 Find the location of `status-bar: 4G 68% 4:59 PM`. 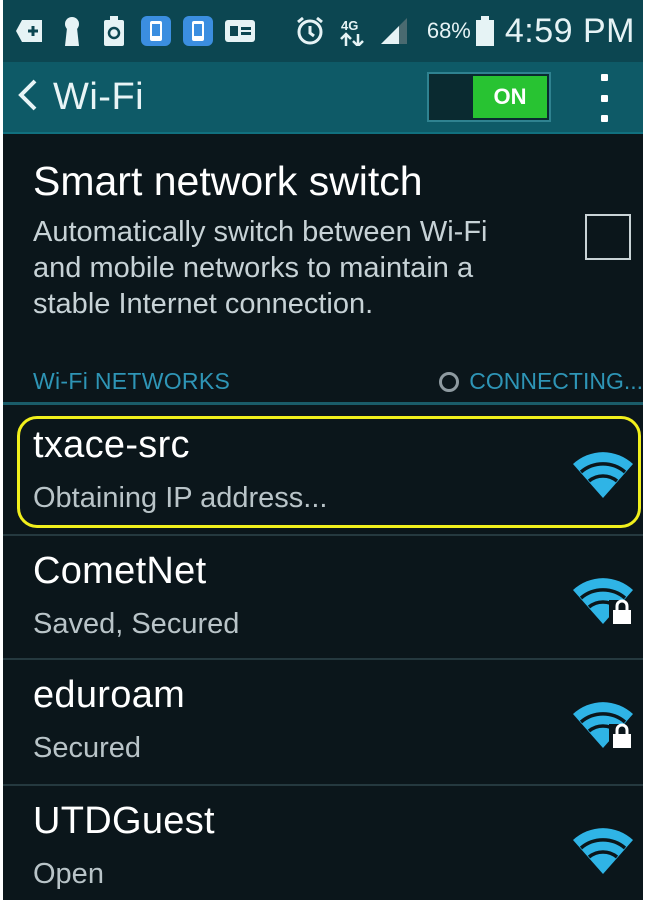

status-bar: 4G 68% 4:59 PM is located at coordinates (323, 31).